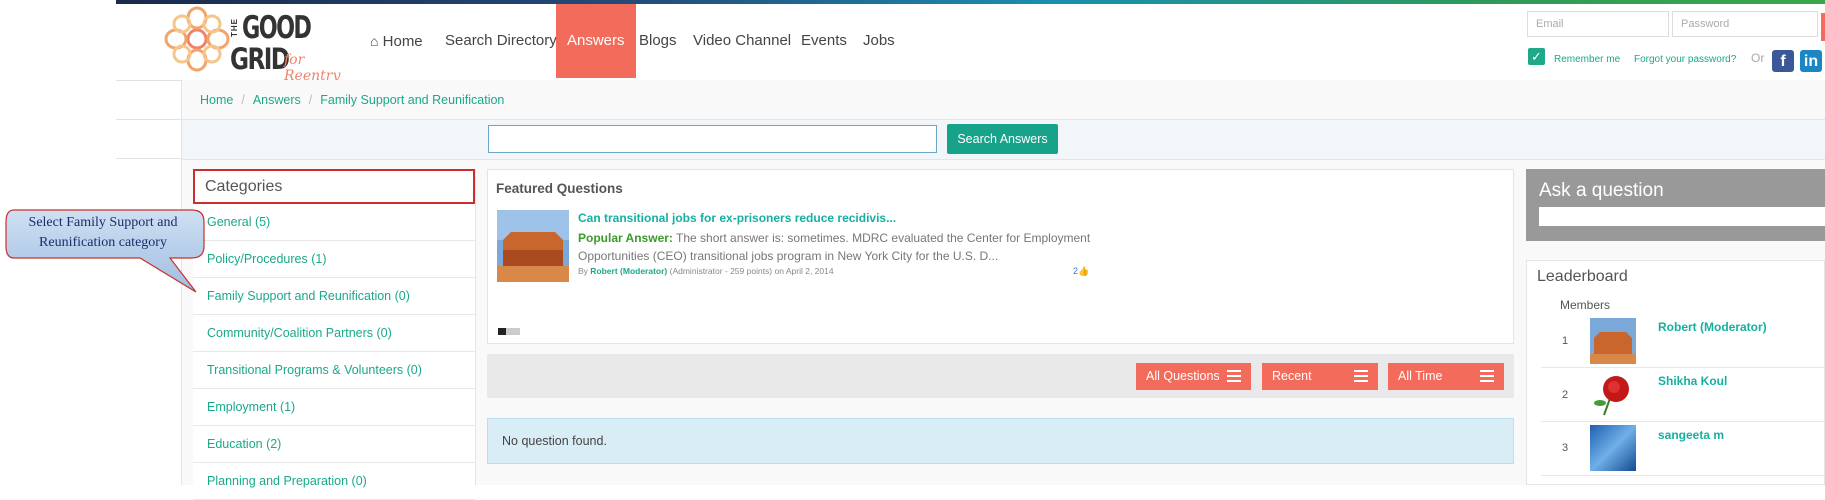 The image size is (1825, 500). What do you see at coordinates (374, 41) in the screenshot?
I see `home-icon: ⌂` at bounding box center [374, 41].